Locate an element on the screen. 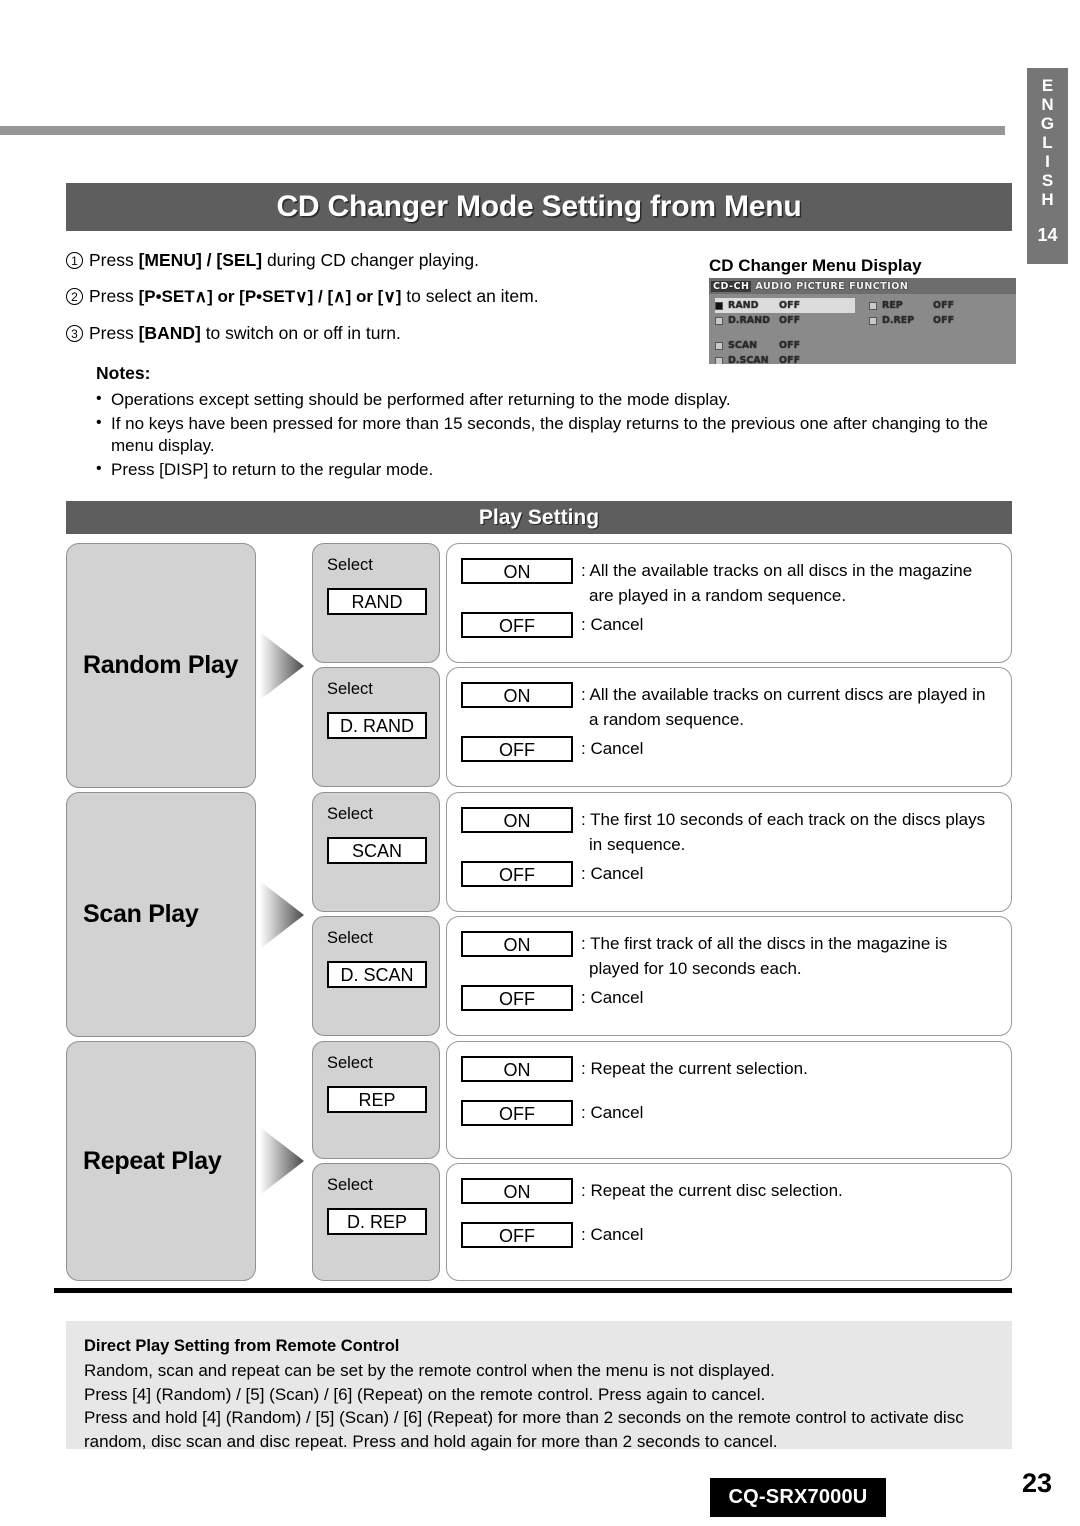 This screenshot has width=1080, height=1526. lcd-tab-audio: AUDIO is located at coordinates (774, 286).